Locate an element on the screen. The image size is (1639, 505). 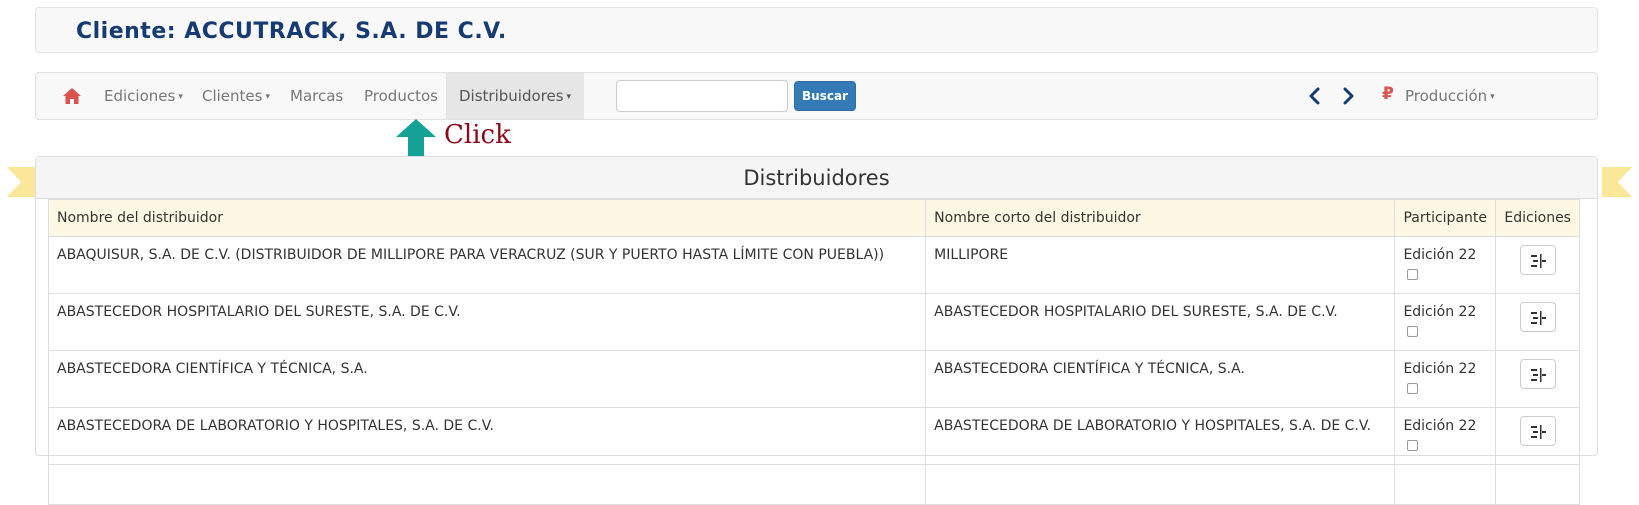
nav-distribuidores-label: Distribuidores is located at coordinates (511, 96).